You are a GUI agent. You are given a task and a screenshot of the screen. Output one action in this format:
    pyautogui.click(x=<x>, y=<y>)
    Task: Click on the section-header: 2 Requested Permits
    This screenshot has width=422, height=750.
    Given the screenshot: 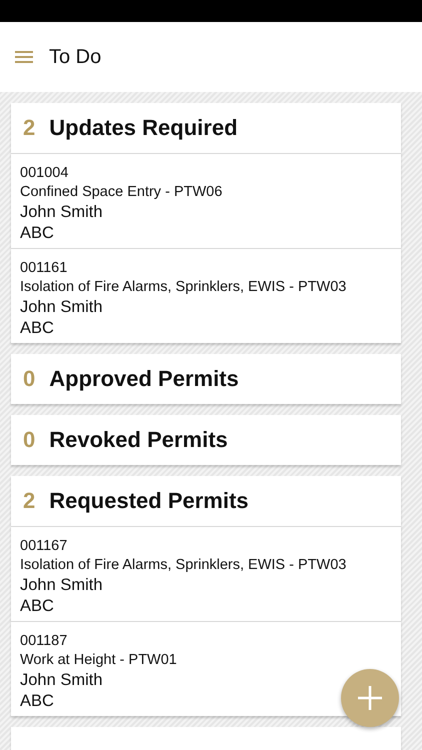 What is the action you would take?
    pyautogui.click(x=206, y=501)
    